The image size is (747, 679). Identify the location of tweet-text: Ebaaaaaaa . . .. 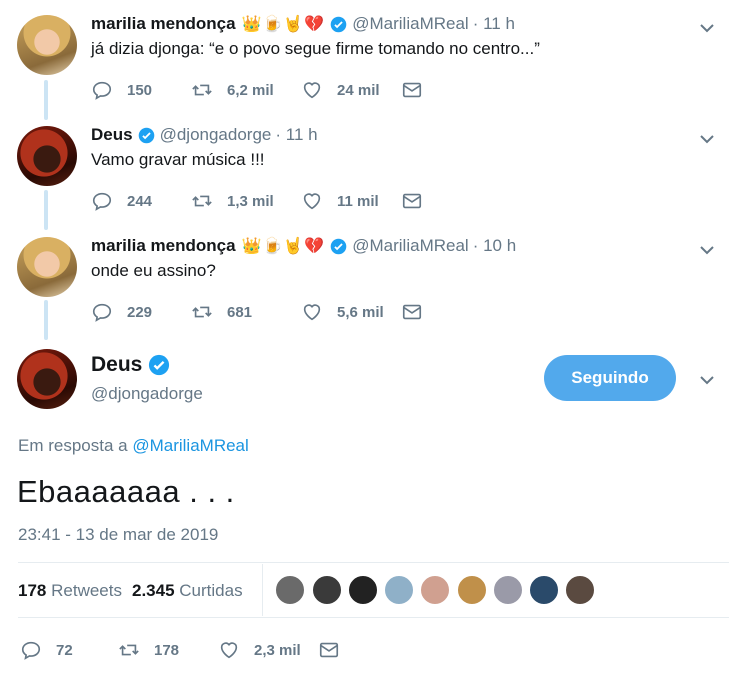
(126, 491).